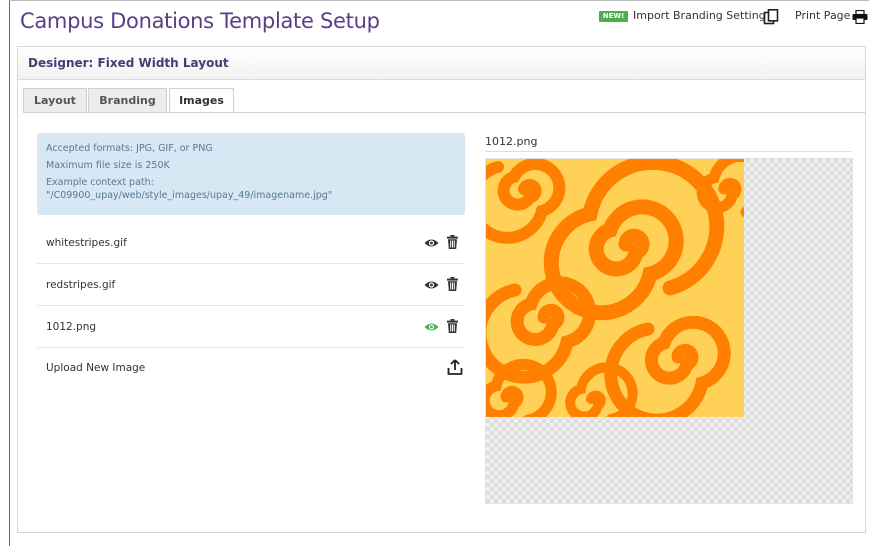 This screenshot has height=546, width=869. What do you see at coordinates (86, 243) in the screenshot?
I see `image-name: whitestripes.gif` at bounding box center [86, 243].